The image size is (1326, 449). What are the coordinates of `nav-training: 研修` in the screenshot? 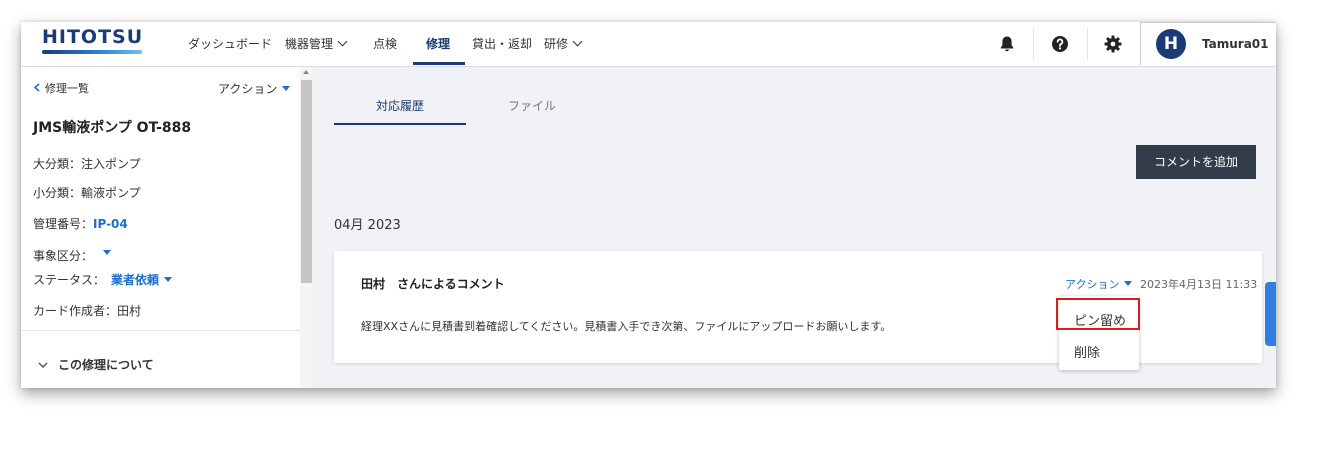 It's located at (563, 43).